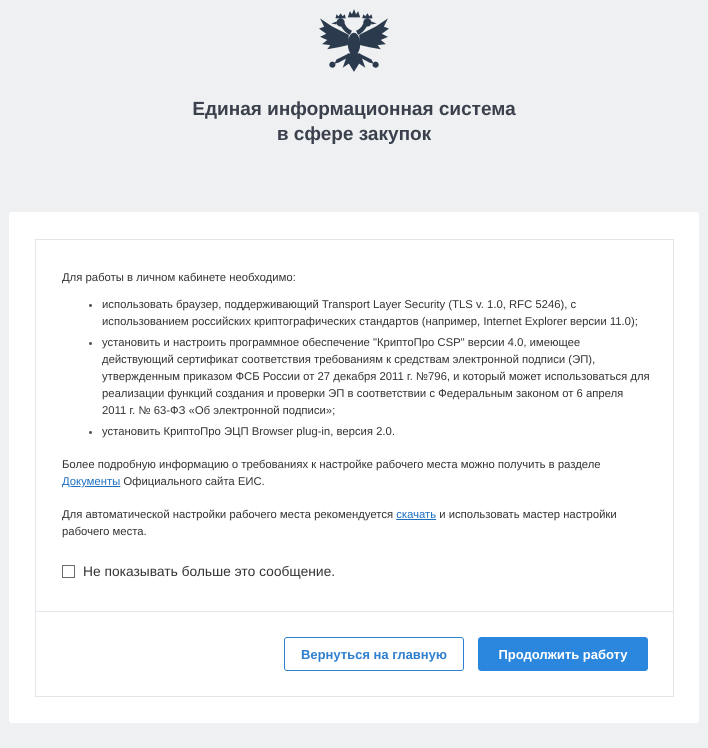  What do you see at coordinates (563, 654) in the screenshot?
I see `action-button: Продолжить работу` at bounding box center [563, 654].